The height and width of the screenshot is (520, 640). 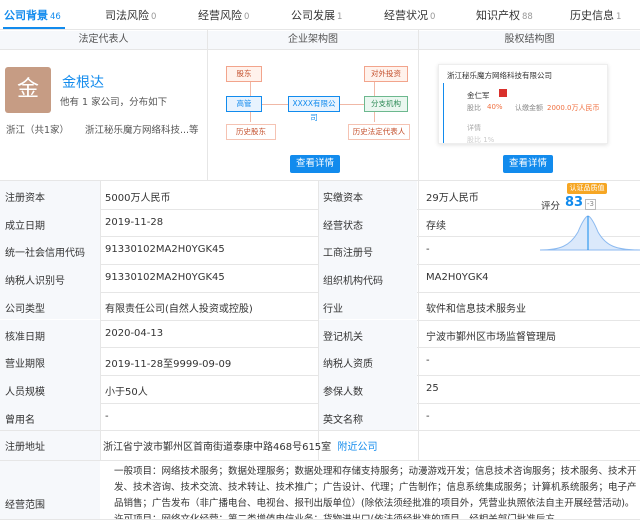 I want to click on structure-header: 企业架构图, so click(x=313, y=40).